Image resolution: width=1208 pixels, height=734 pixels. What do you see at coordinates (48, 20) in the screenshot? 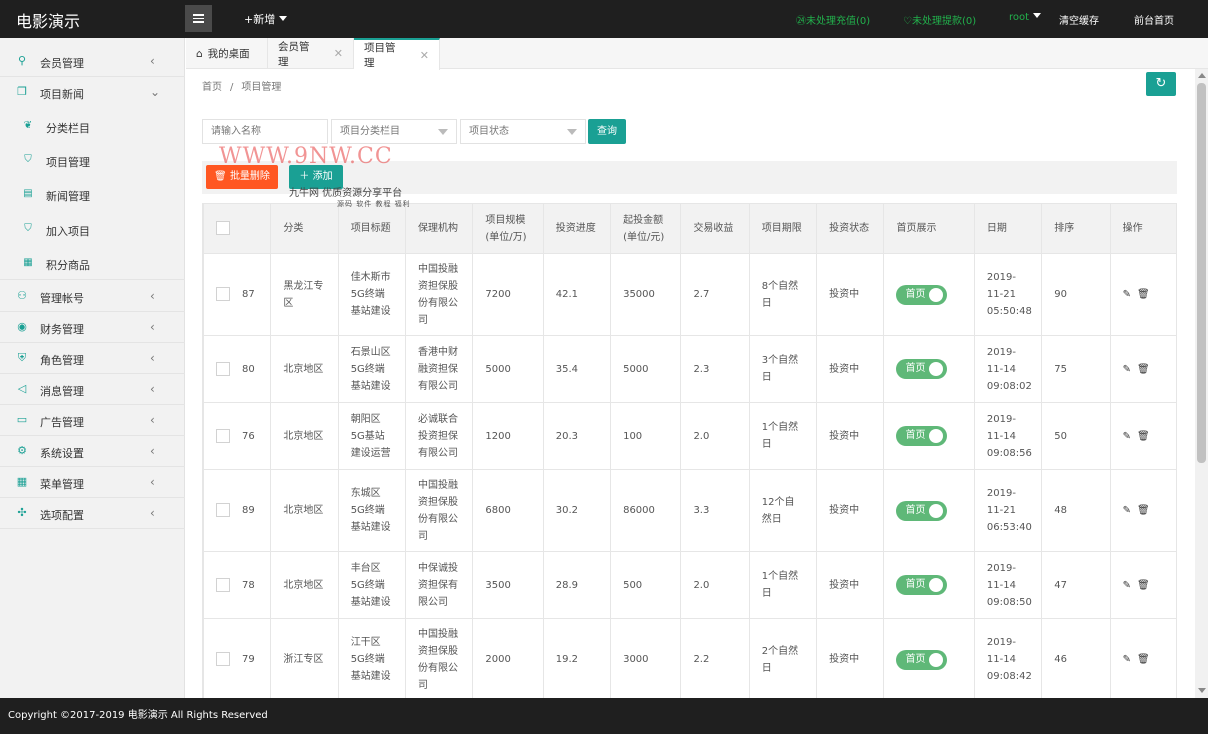
I see `app-logo: 电影演示` at bounding box center [48, 20].